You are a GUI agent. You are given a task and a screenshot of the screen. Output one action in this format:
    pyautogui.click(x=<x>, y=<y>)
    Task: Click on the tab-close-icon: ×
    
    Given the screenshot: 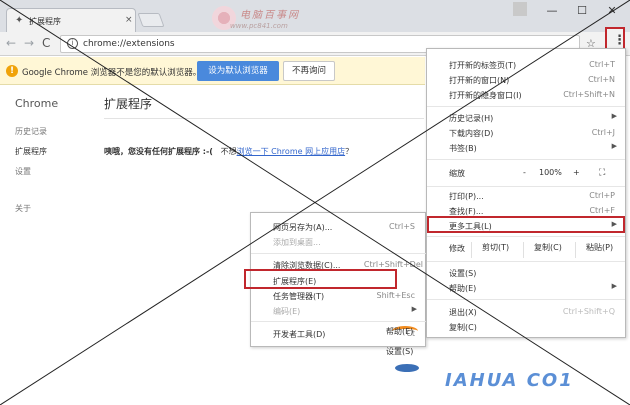 What is the action you would take?
    pyautogui.click(x=129, y=20)
    